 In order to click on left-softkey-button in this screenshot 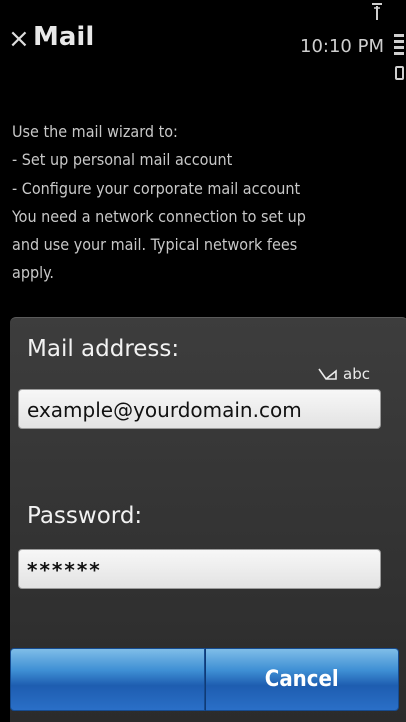, I will do `click(107, 679)`.